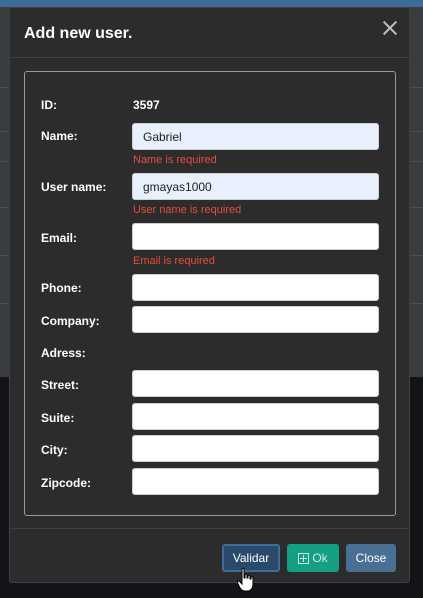 This screenshot has height=598, width=423. What do you see at coordinates (304, 558) in the screenshot?
I see `plus-square-icon` at bounding box center [304, 558].